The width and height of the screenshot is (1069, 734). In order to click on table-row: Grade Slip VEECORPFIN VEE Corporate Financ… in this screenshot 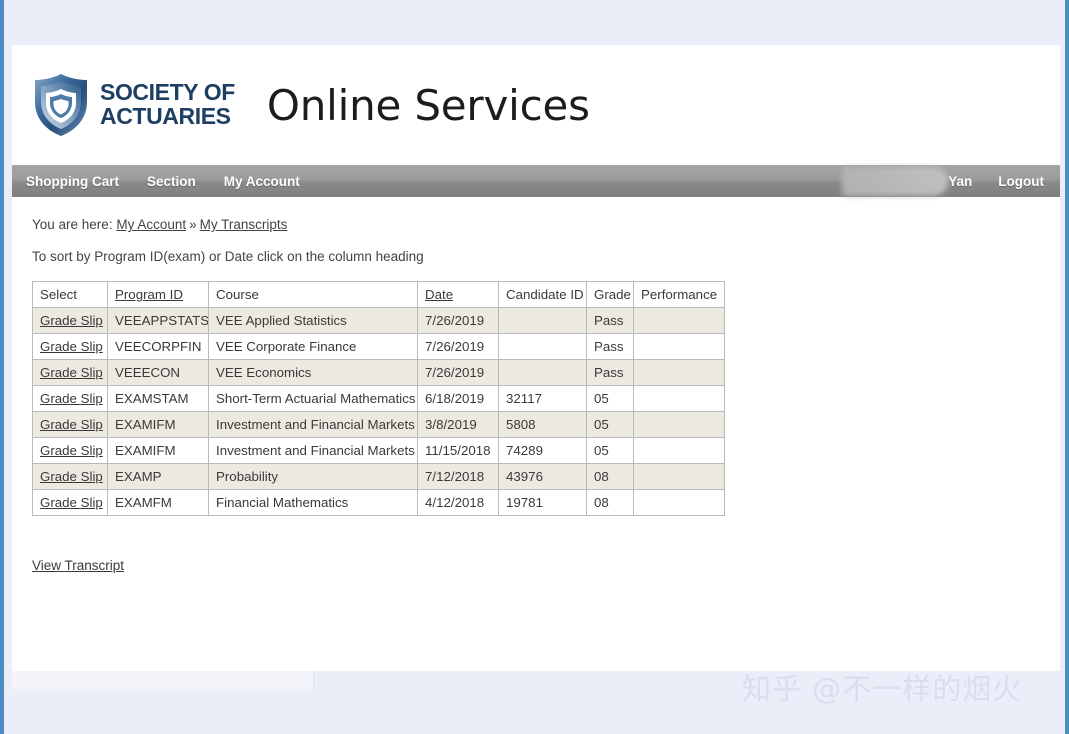, I will do `click(378, 346)`.